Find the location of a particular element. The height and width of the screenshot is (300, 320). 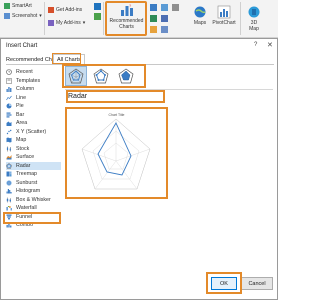

help-icon: ? is located at coordinates (255, 45).